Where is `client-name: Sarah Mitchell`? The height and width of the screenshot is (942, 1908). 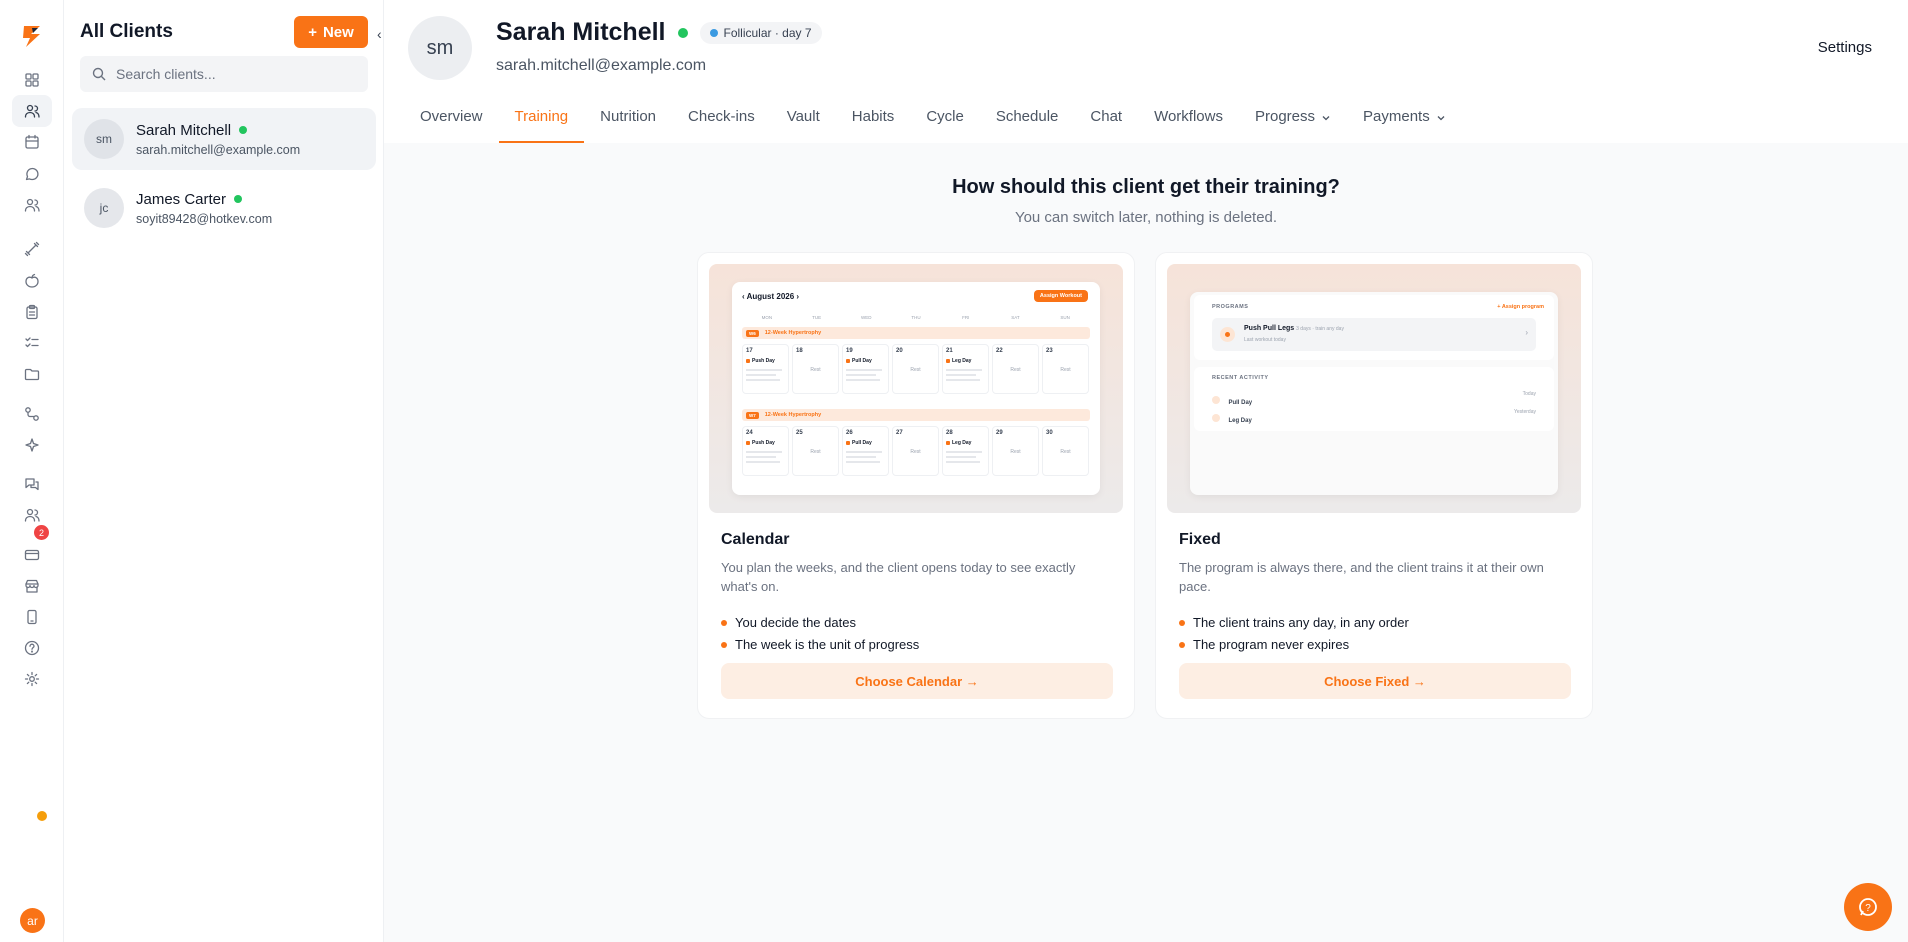
client-name: Sarah Mitchell is located at coordinates (184, 130).